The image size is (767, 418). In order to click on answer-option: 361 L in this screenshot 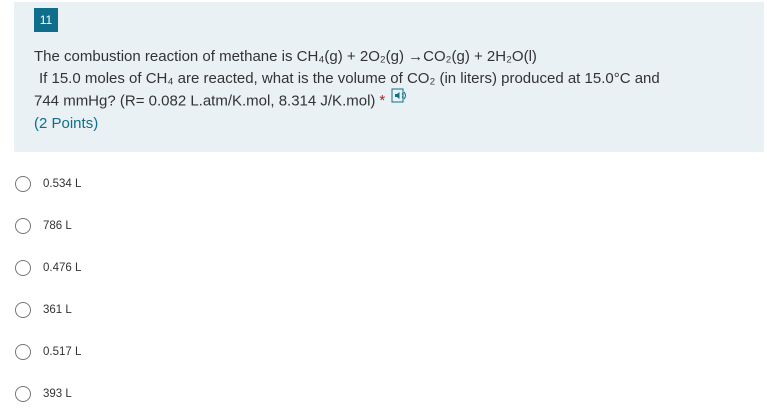, I will do `click(164, 310)`.